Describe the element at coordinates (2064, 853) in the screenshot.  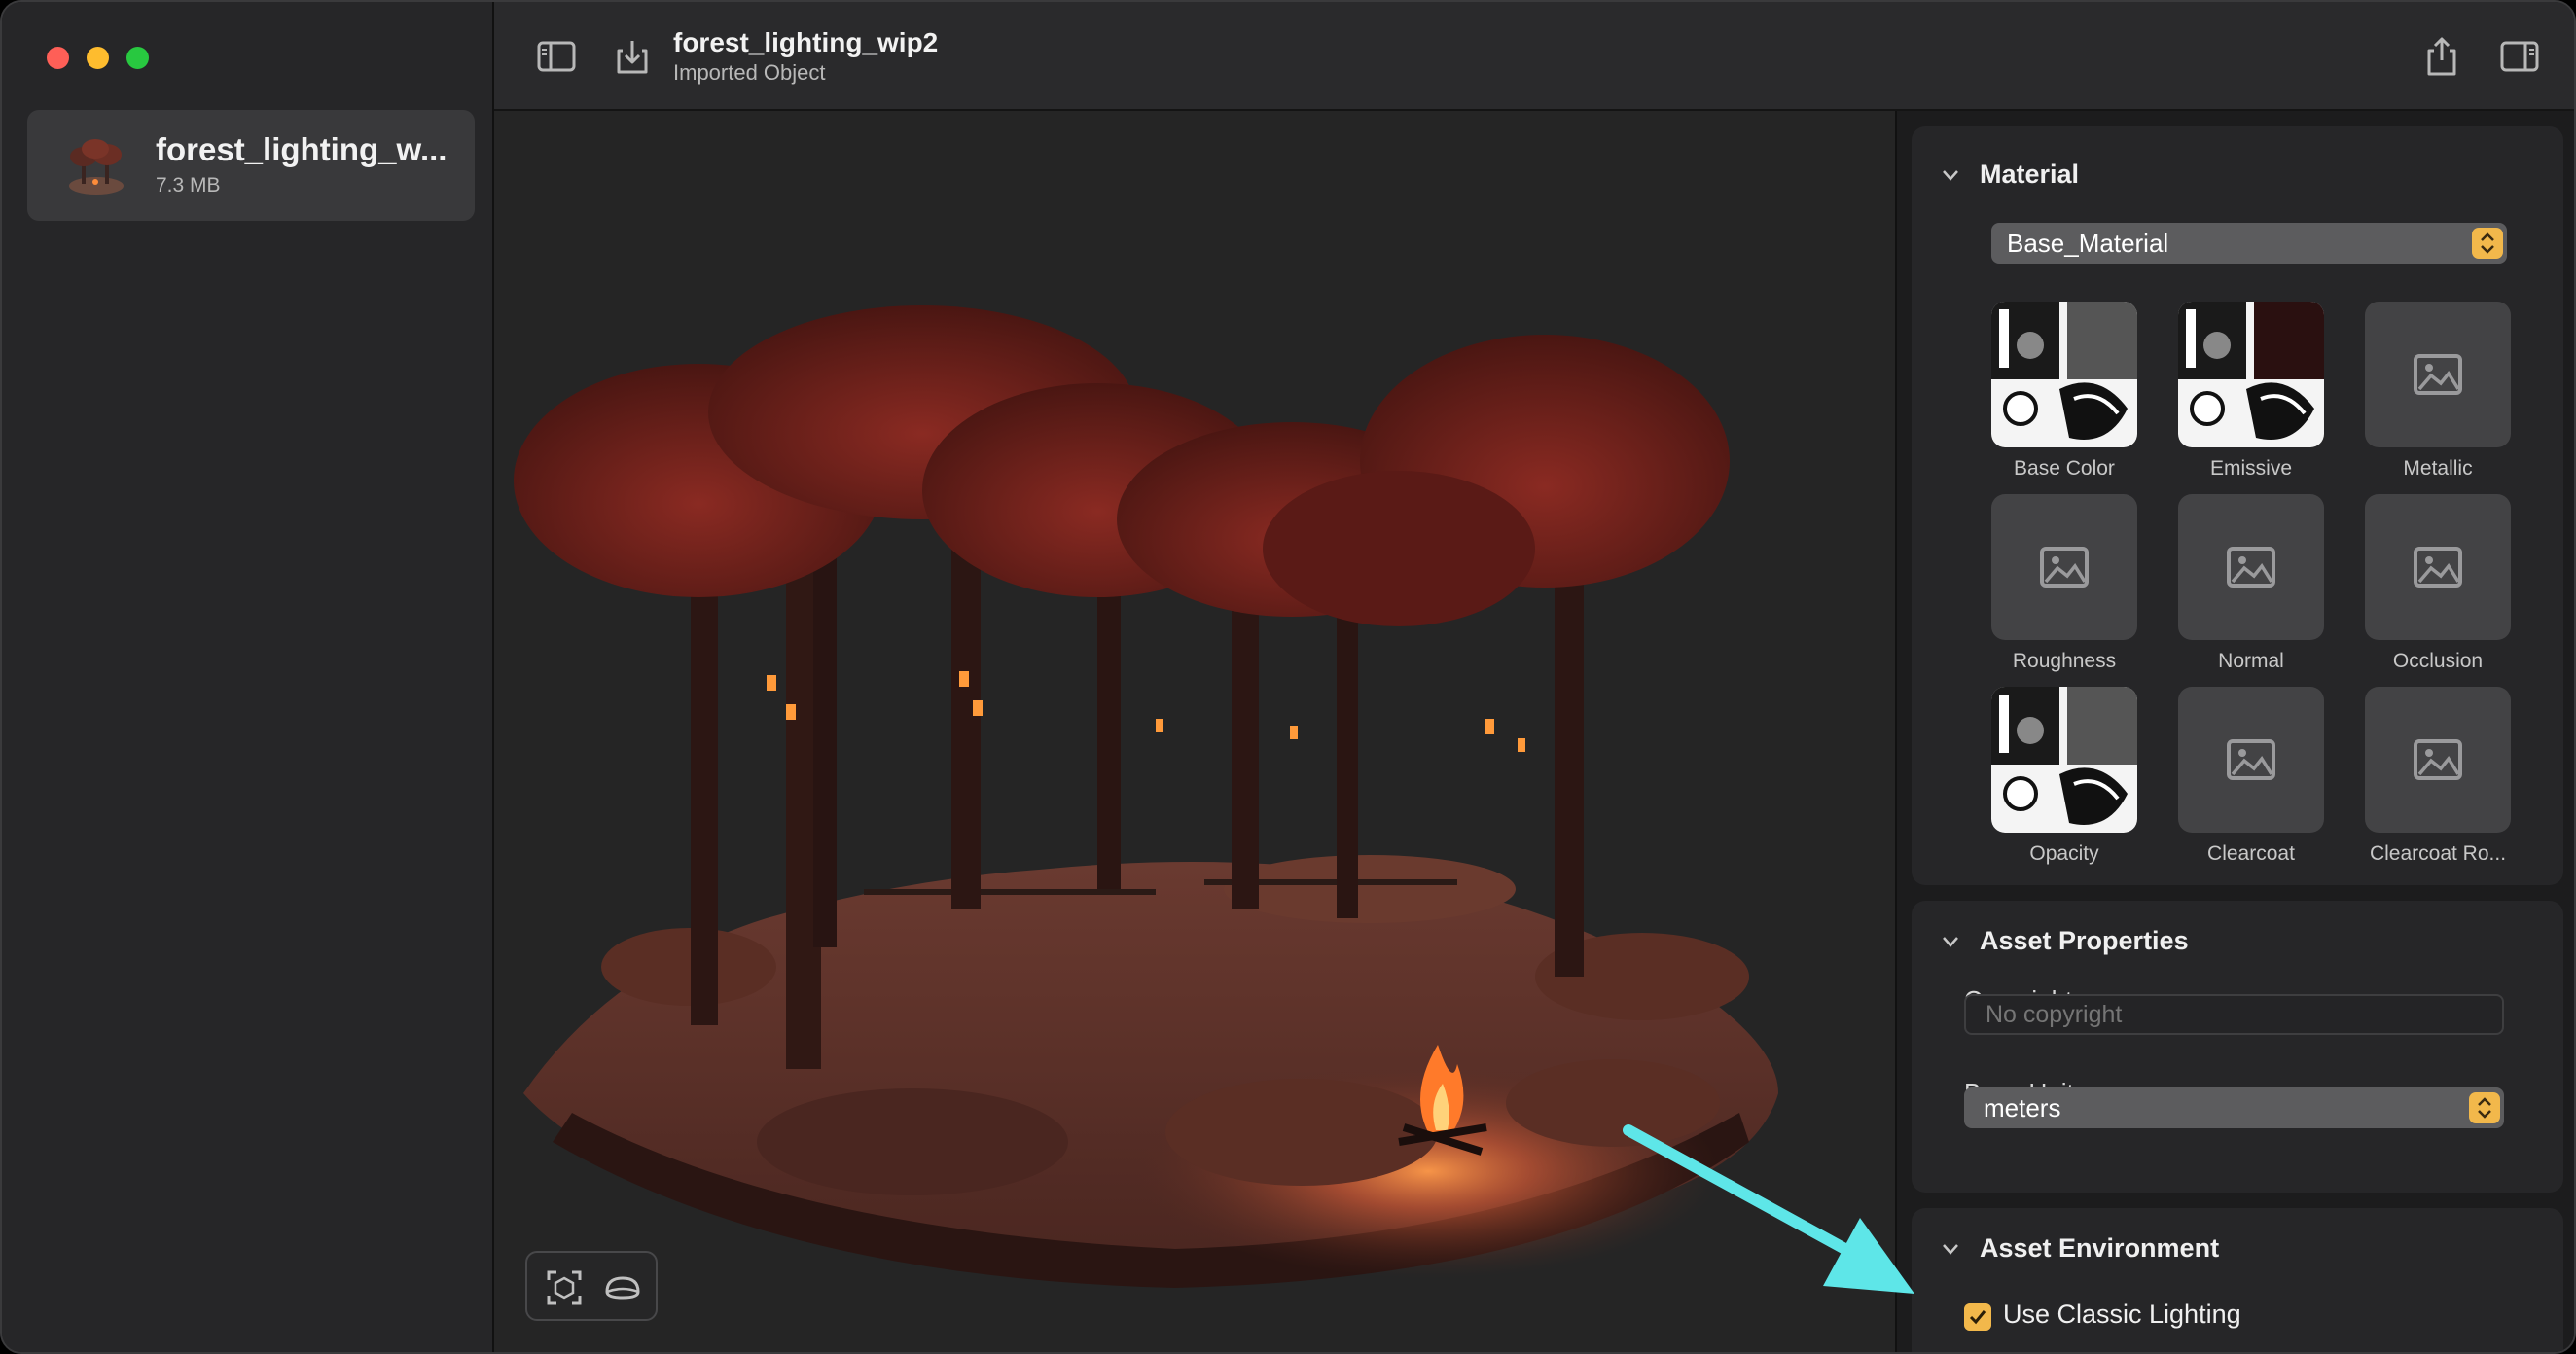
I see `texture-slot-label: Opacity` at that location.